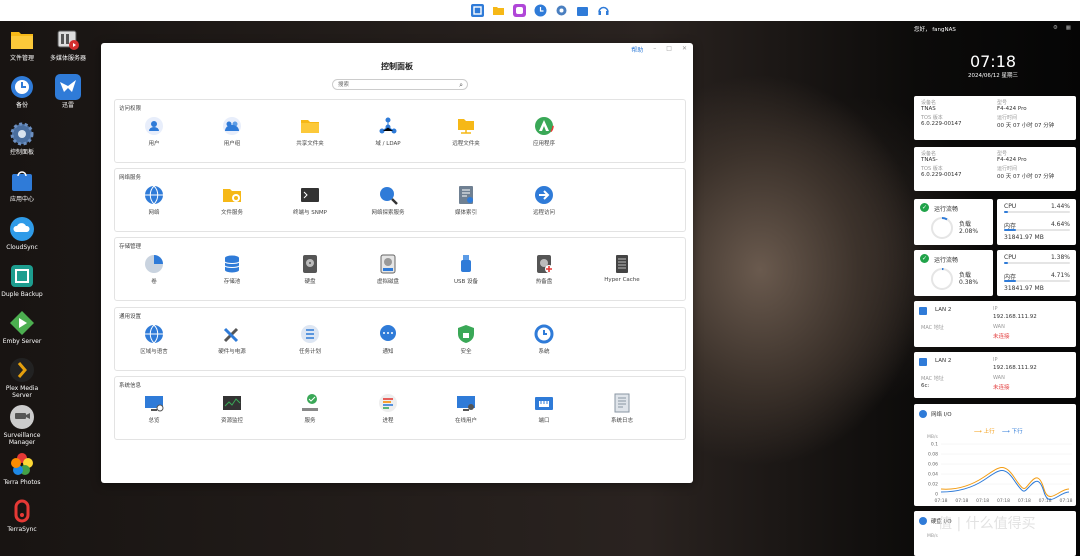 The image size is (1080, 556). Describe the element at coordinates (999, 378) in the screenshot. I see `wan-label: WAN` at that location.